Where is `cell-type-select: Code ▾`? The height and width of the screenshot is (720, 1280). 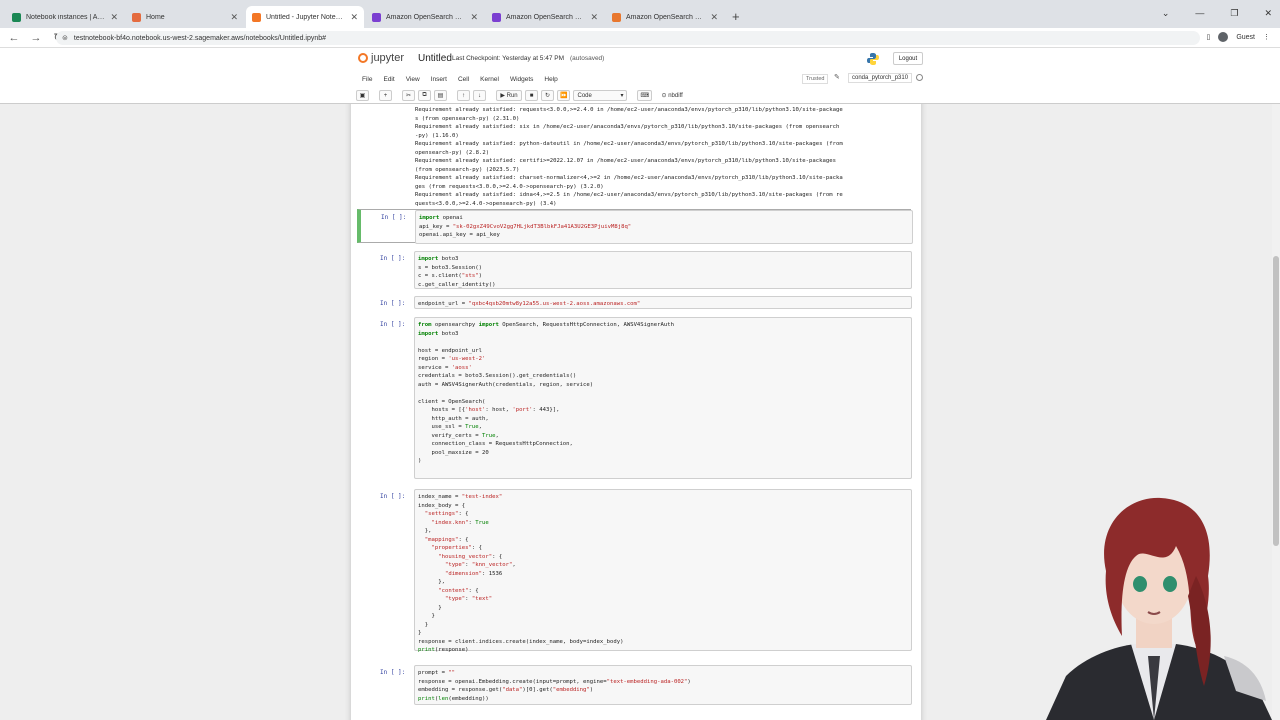 cell-type-select: Code ▾ is located at coordinates (600, 95).